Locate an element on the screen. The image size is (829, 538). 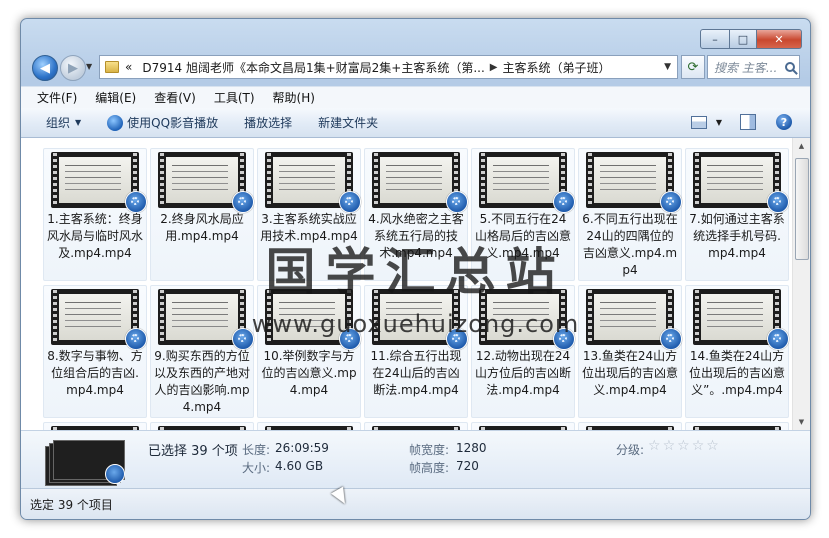
refresh-icon: ⟳ is located at coordinates (693, 67).